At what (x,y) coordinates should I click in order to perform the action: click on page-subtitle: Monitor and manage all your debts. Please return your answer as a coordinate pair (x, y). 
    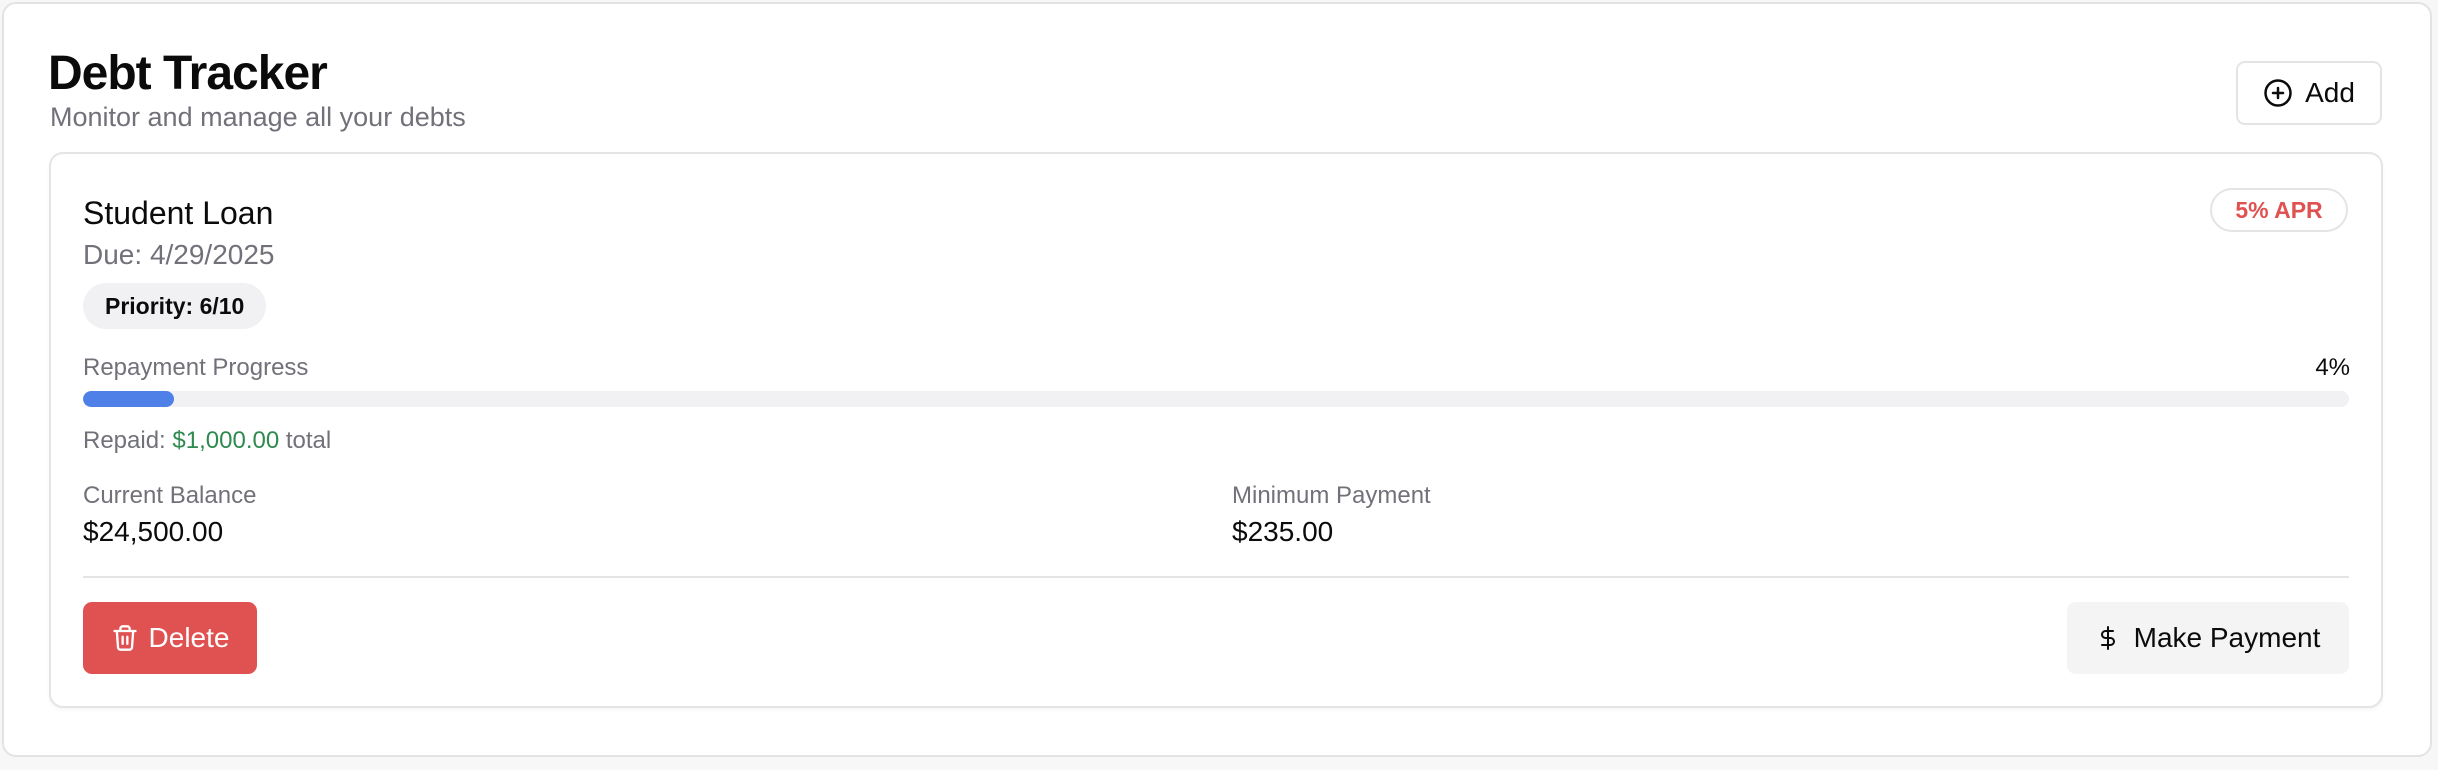
    Looking at the image, I should click on (258, 117).